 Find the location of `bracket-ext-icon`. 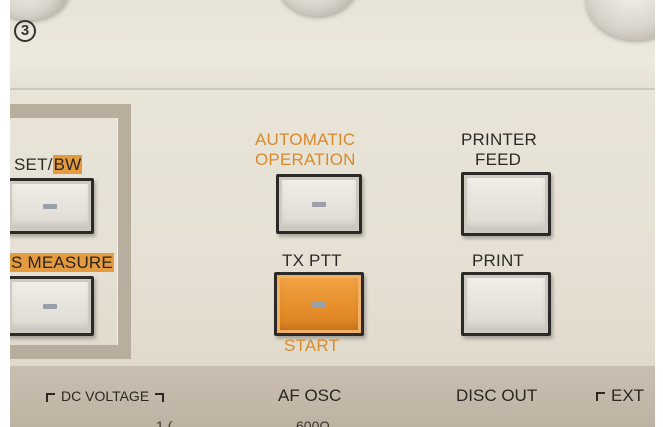

bracket-ext-icon is located at coordinates (600, 397).